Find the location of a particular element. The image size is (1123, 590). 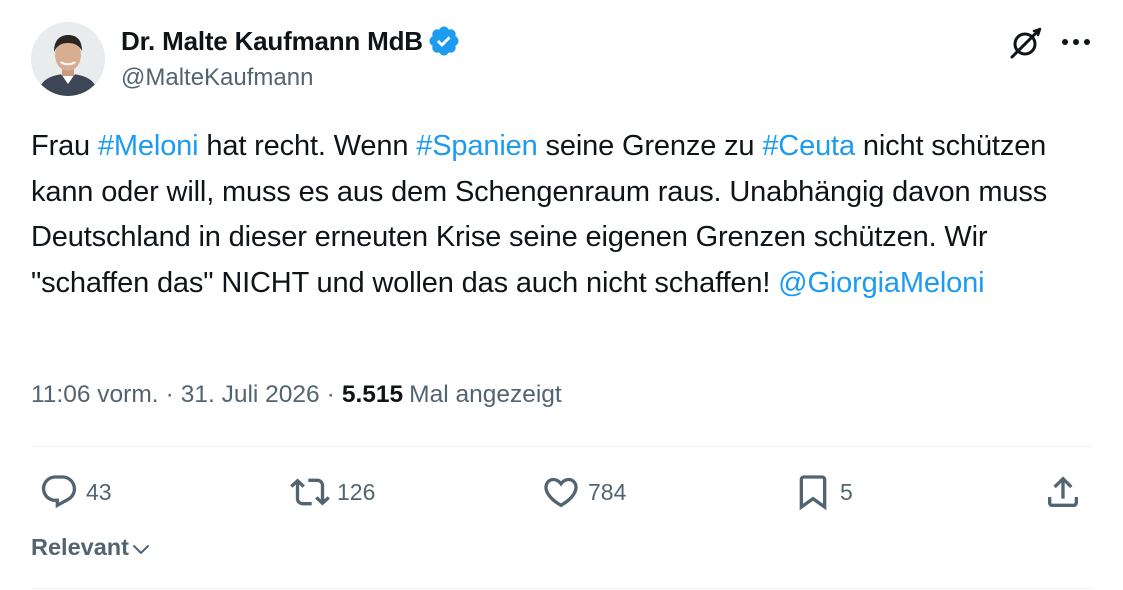

like-count: 784 is located at coordinates (607, 491).